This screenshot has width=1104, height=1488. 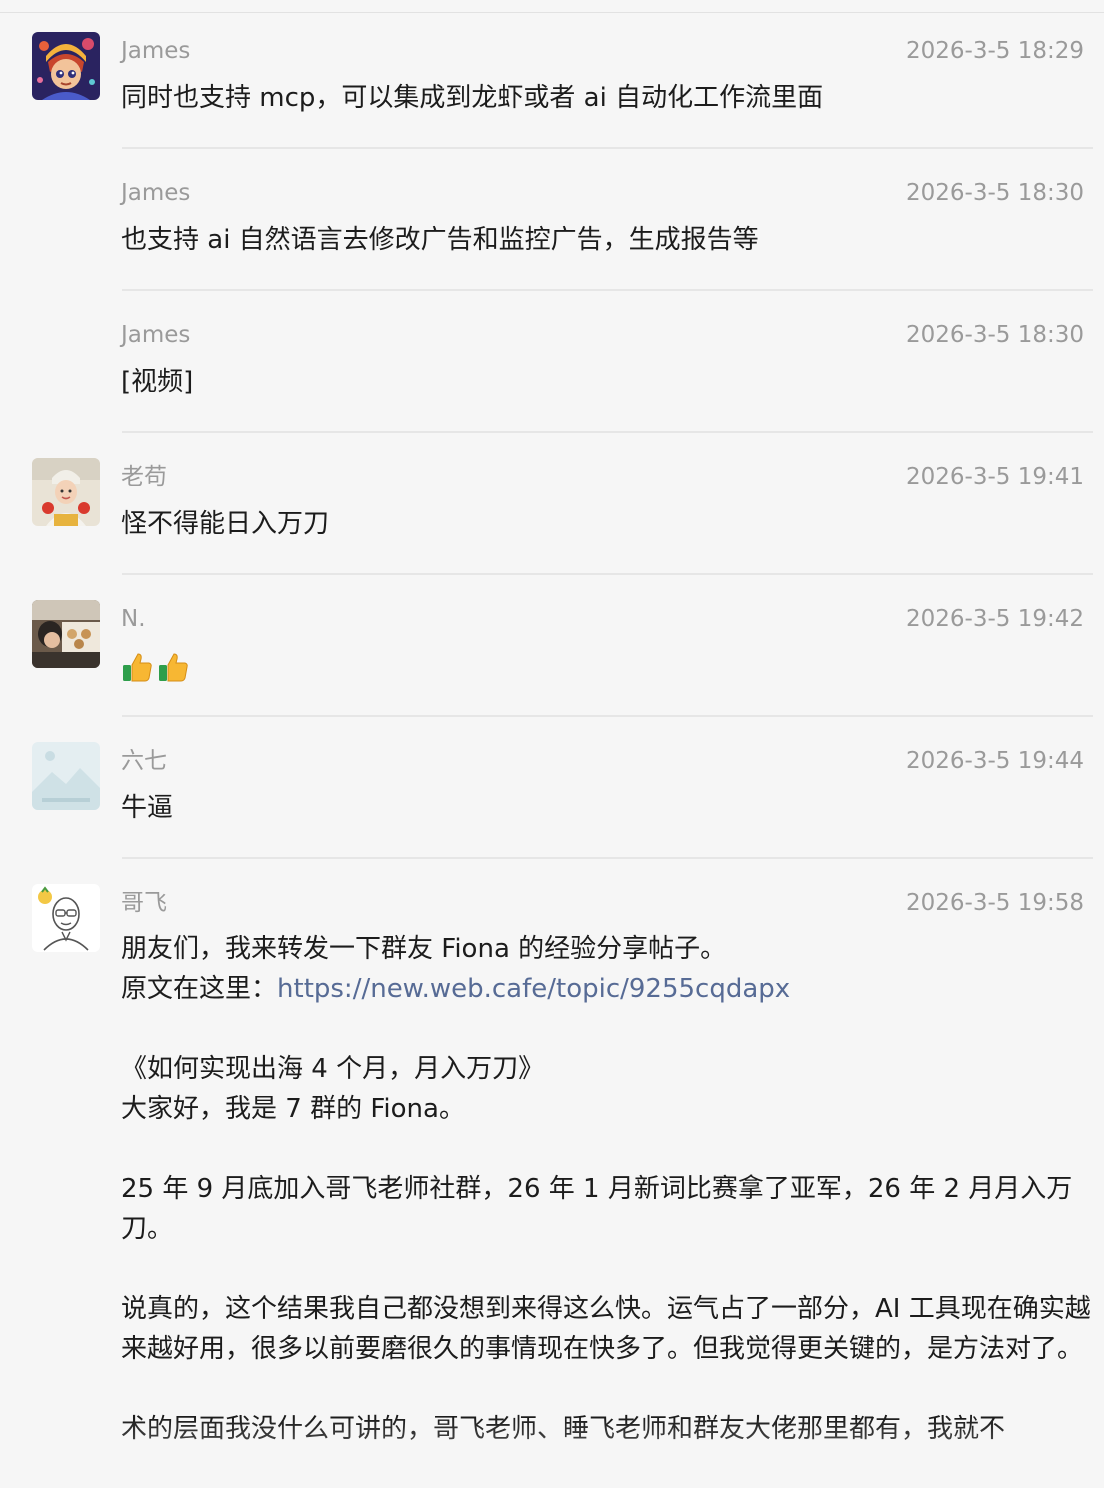 What do you see at coordinates (995, 619) in the screenshot?
I see `message-time: 2026-3-5 19:42` at bounding box center [995, 619].